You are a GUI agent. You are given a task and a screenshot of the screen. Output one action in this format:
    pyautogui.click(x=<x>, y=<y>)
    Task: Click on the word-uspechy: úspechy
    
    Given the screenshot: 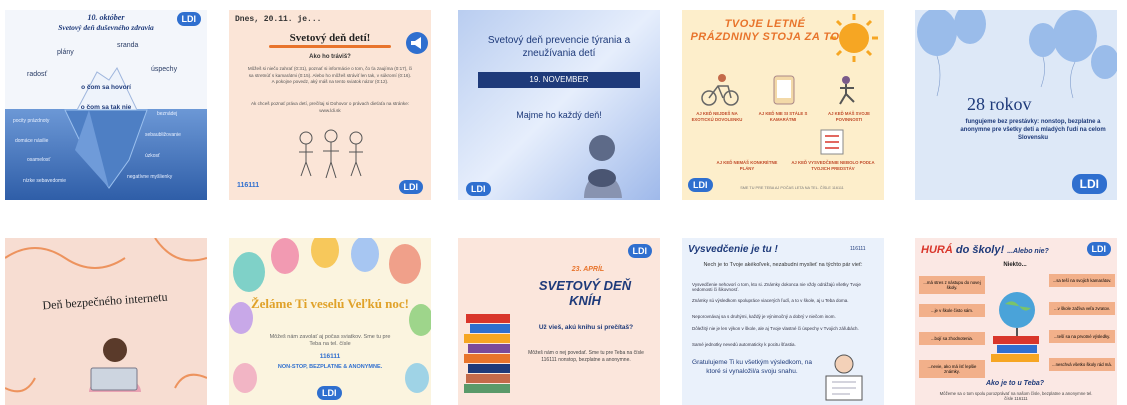 What is the action you would take?
    pyautogui.click(x=164, y=69)
    